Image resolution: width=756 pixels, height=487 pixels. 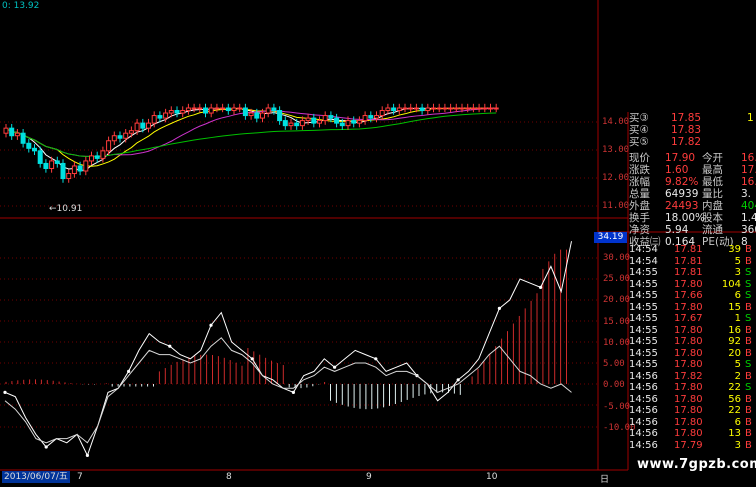 I want to click on tick-volume: 39, so click(x=734, y=249).